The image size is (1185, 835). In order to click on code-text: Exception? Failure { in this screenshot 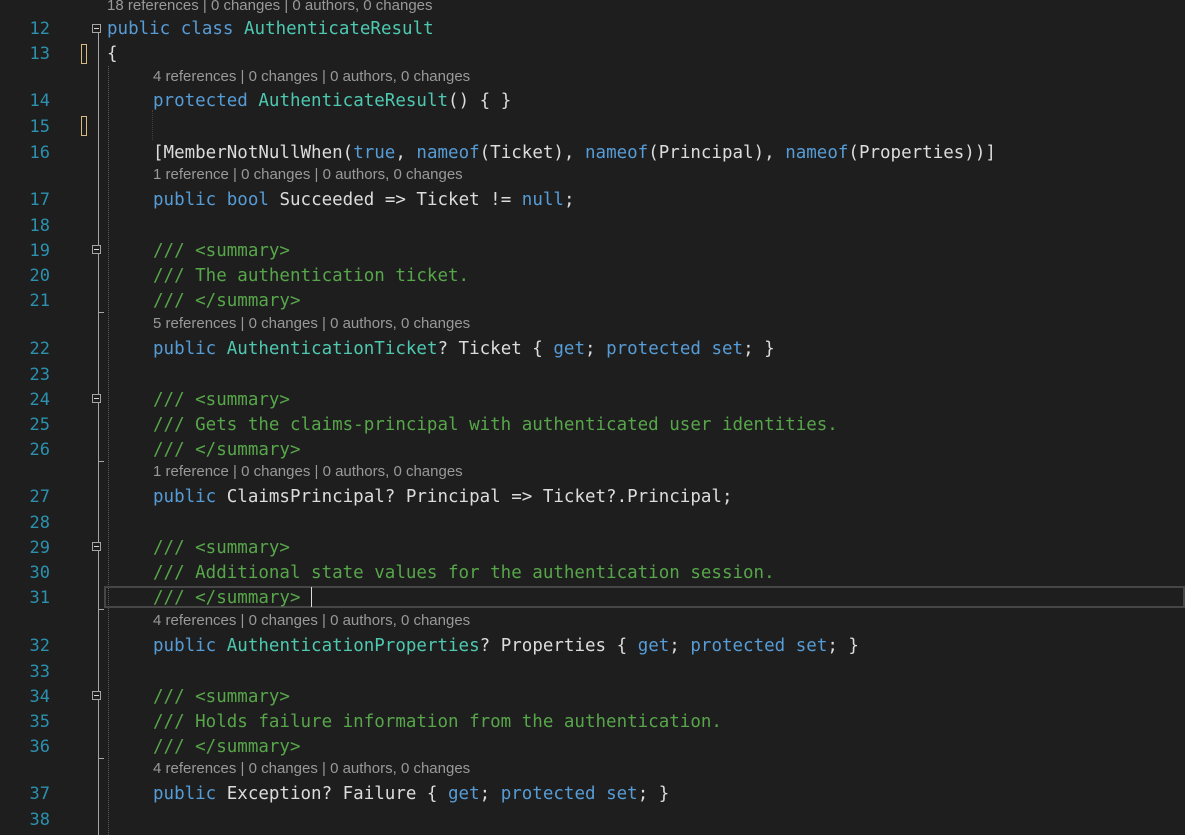, I will do `click(332, 794)`.